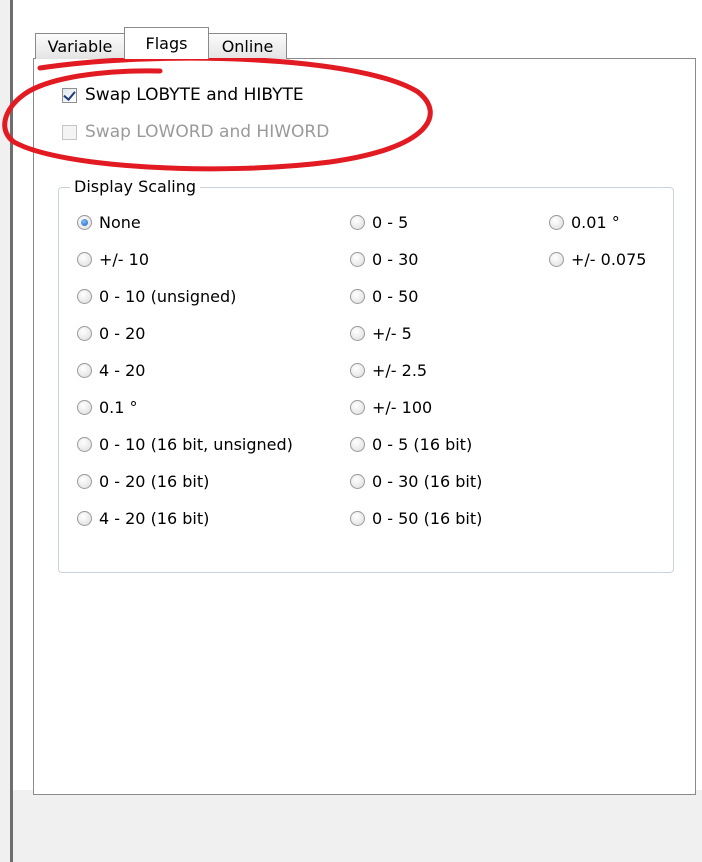 Image resolution: width=702 pixels, height=862 pixels. I want to click on scaling-option: +/- 2.5, so click(388, 370).